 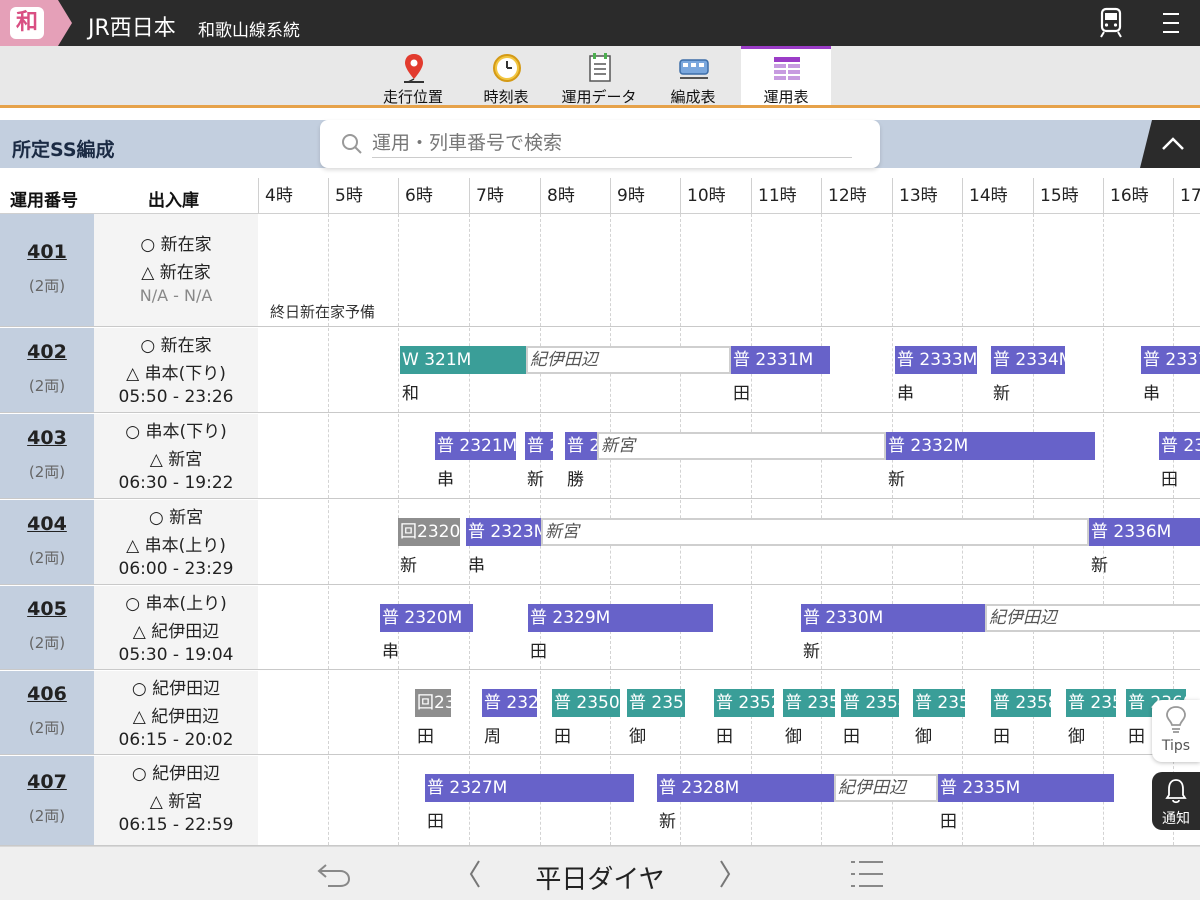 What do you see at coordinates (475, 446) in the screenshot?
I see `train-block: 普 2321M` at bounding box center [475, 446].